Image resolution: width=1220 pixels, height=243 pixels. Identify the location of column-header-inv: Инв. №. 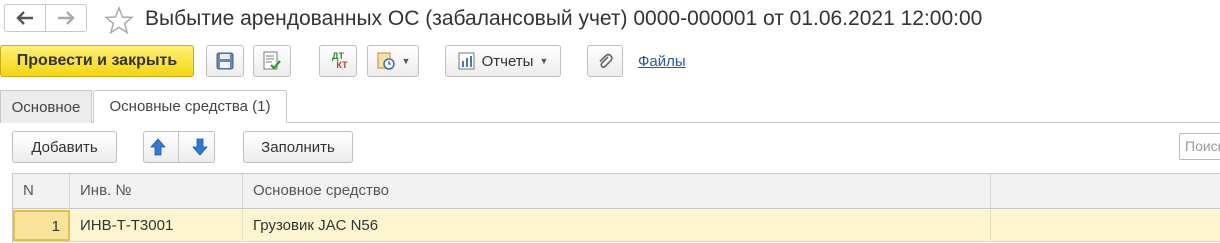
(156, 191).